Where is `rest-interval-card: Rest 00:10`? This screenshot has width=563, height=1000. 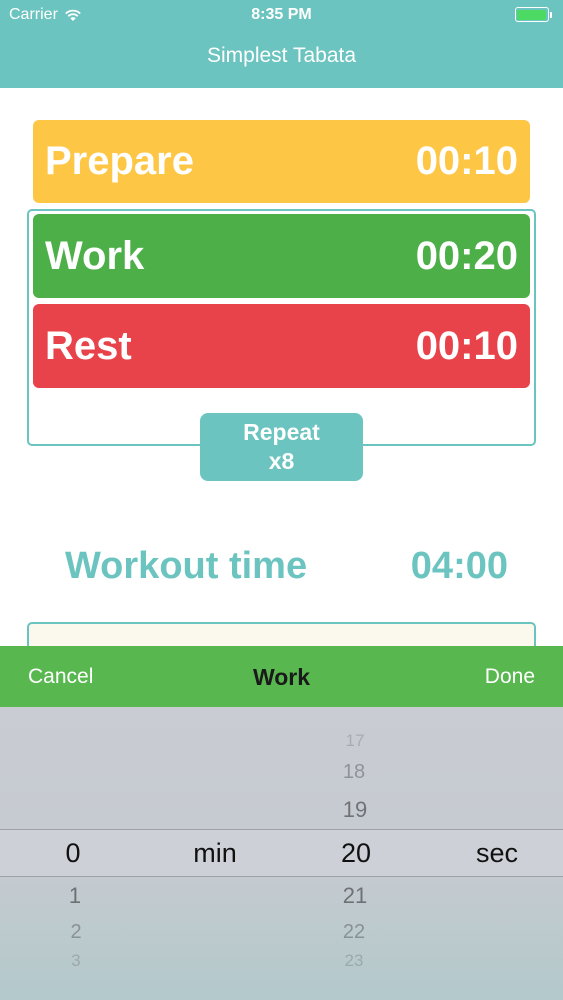 rest-interval-card: Rest 00:10 is located at coordinates (281, 346).